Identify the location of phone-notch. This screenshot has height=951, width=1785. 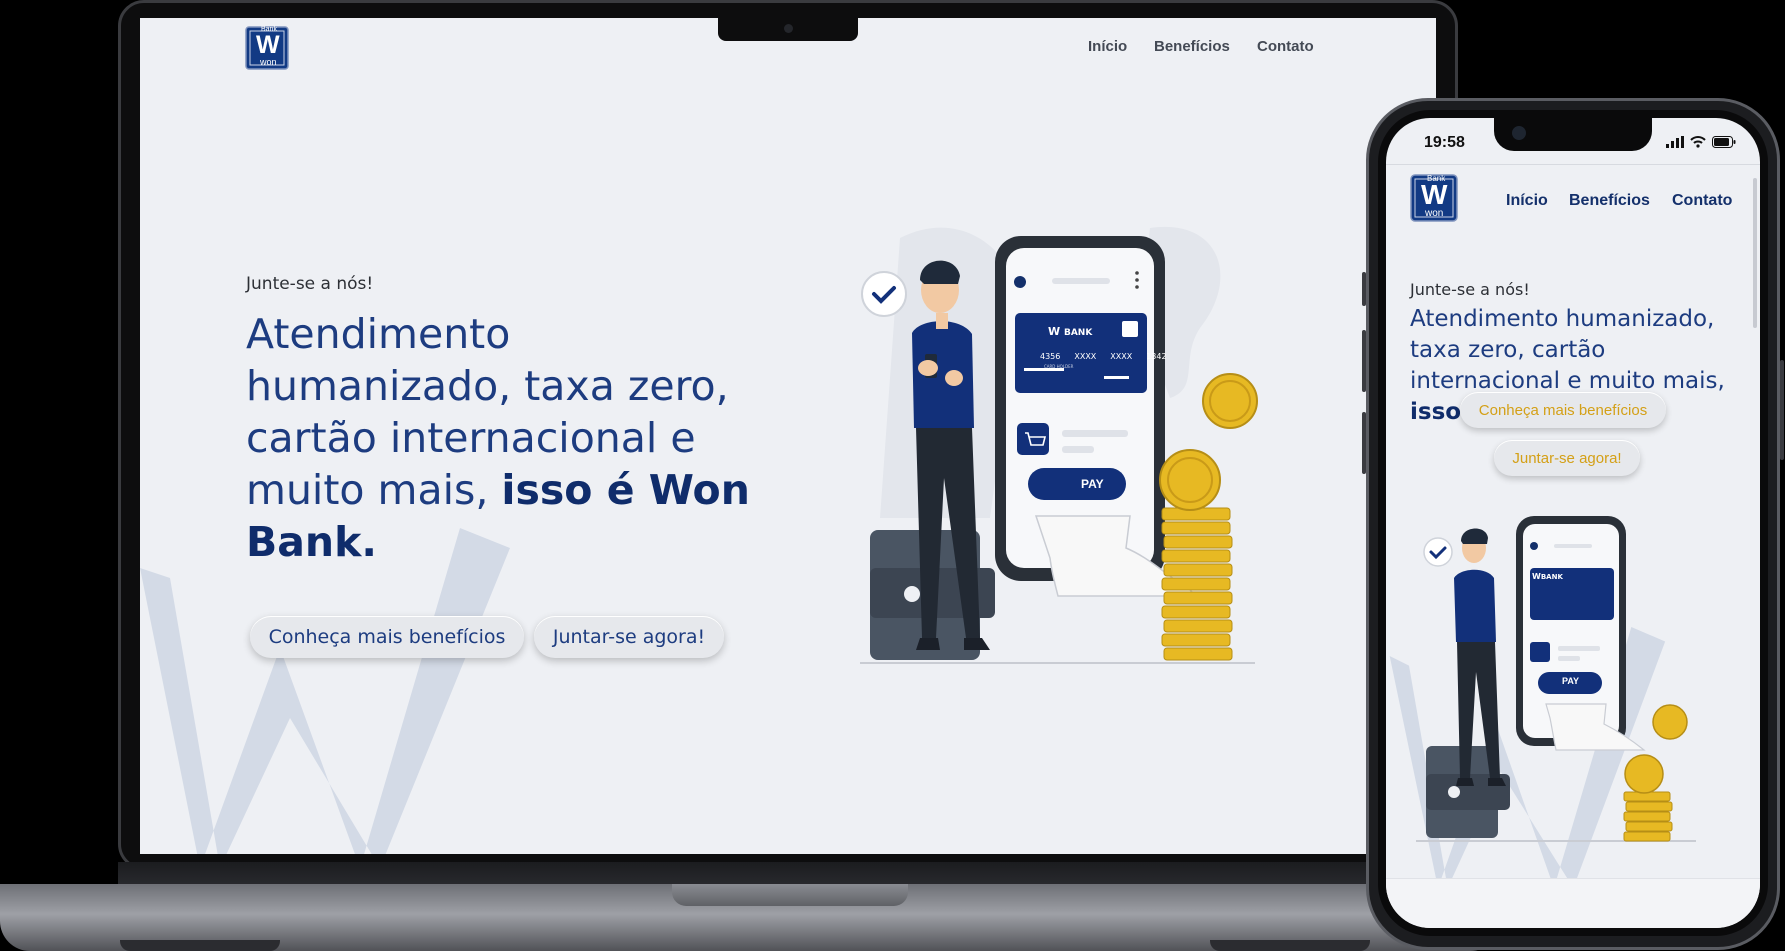
(1573, 134).